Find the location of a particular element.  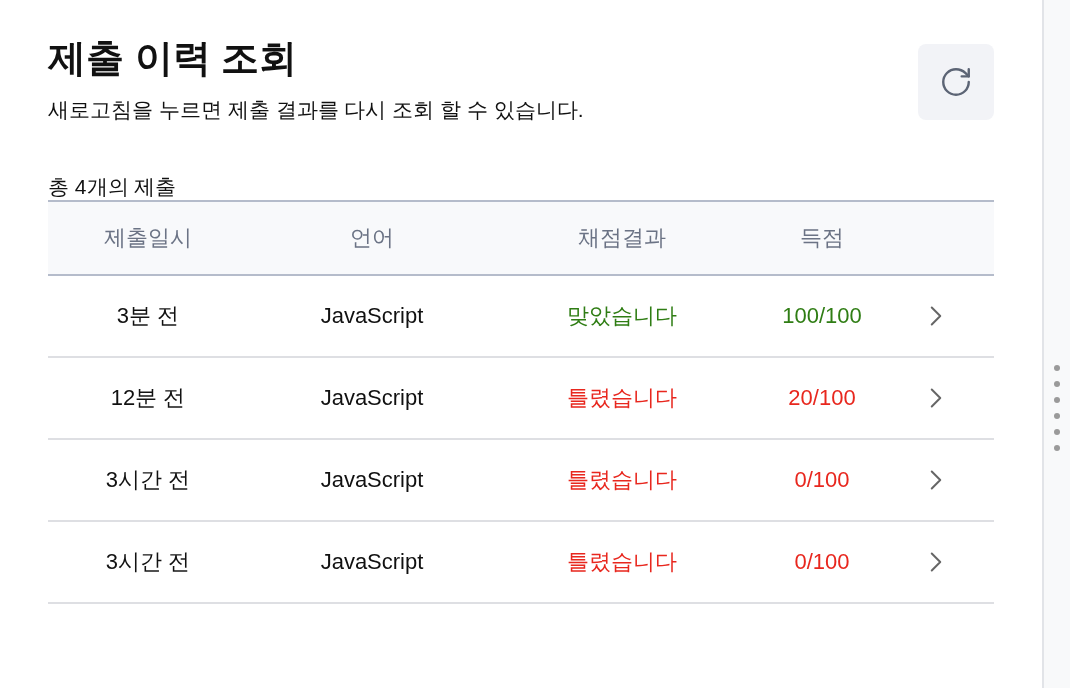

refresh-icon is located at coordinates (956, 82).